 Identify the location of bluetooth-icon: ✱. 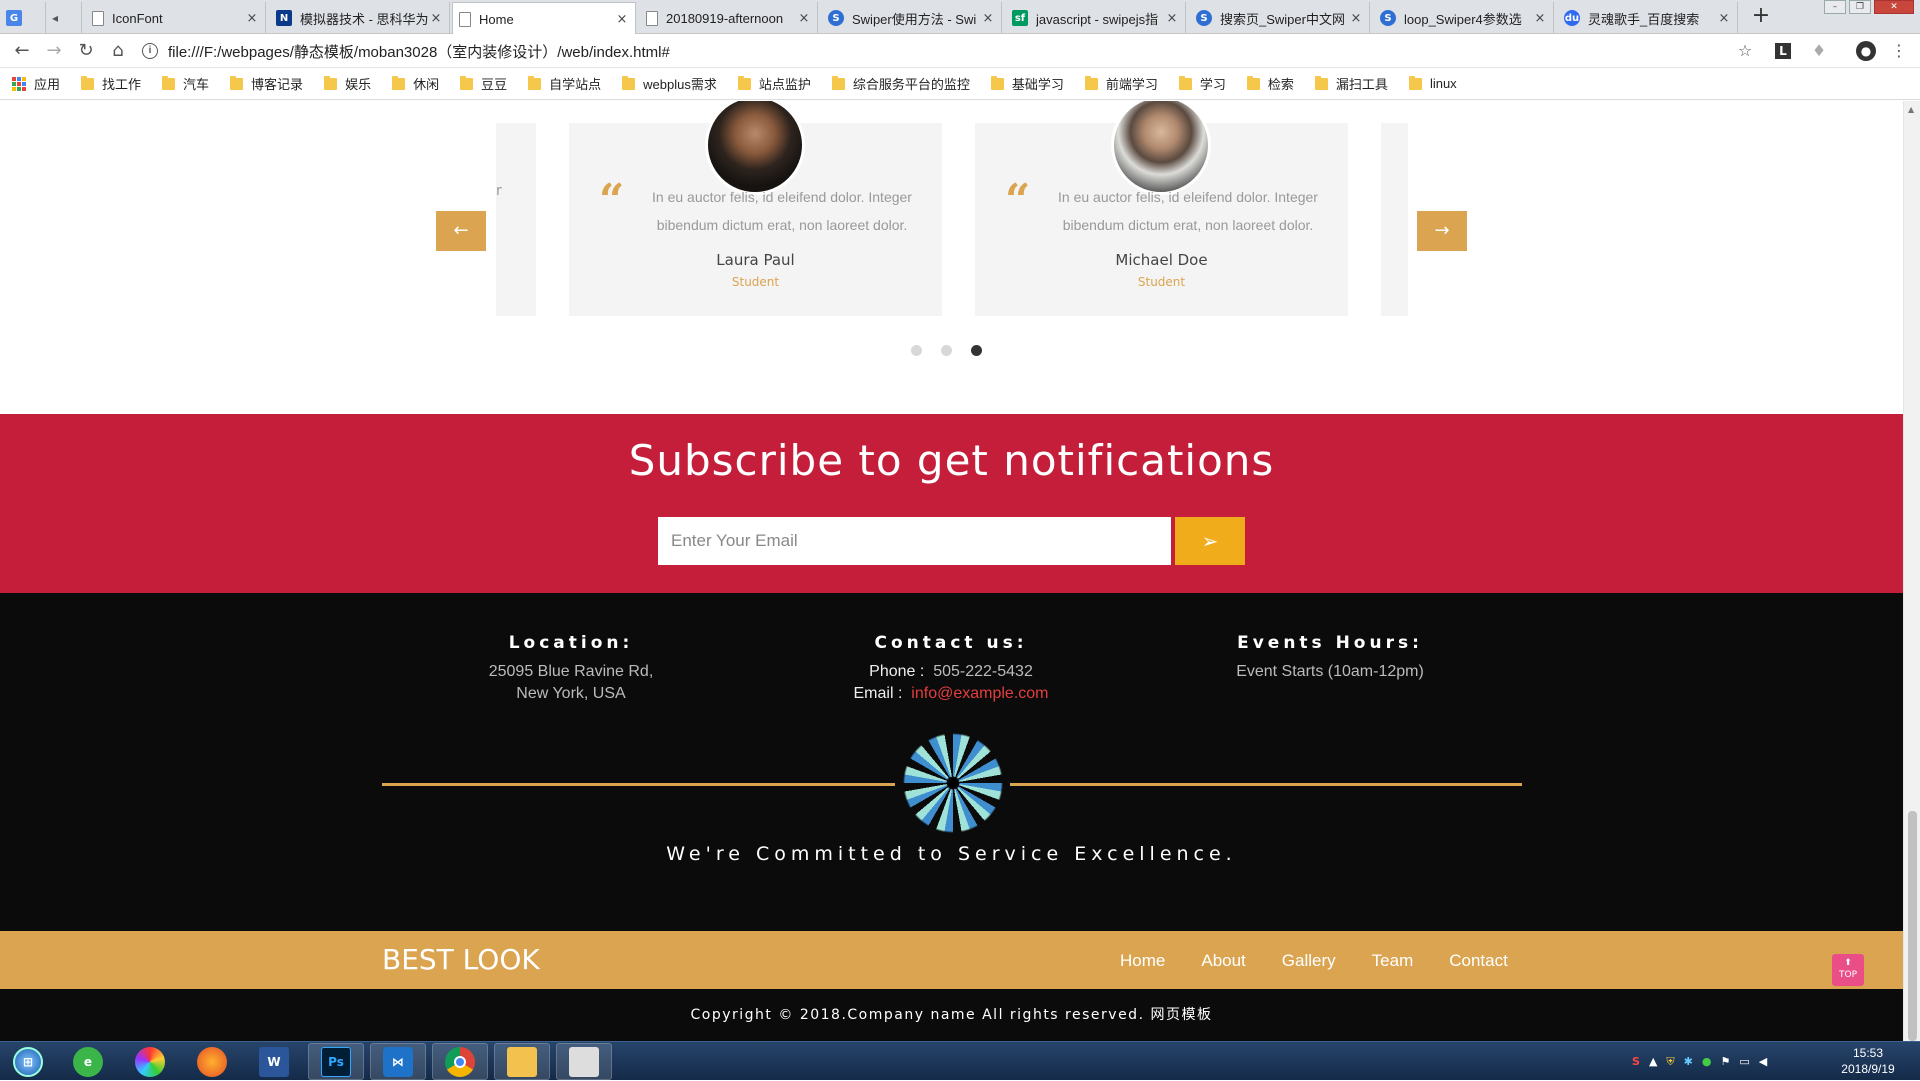
(1688, 1061).